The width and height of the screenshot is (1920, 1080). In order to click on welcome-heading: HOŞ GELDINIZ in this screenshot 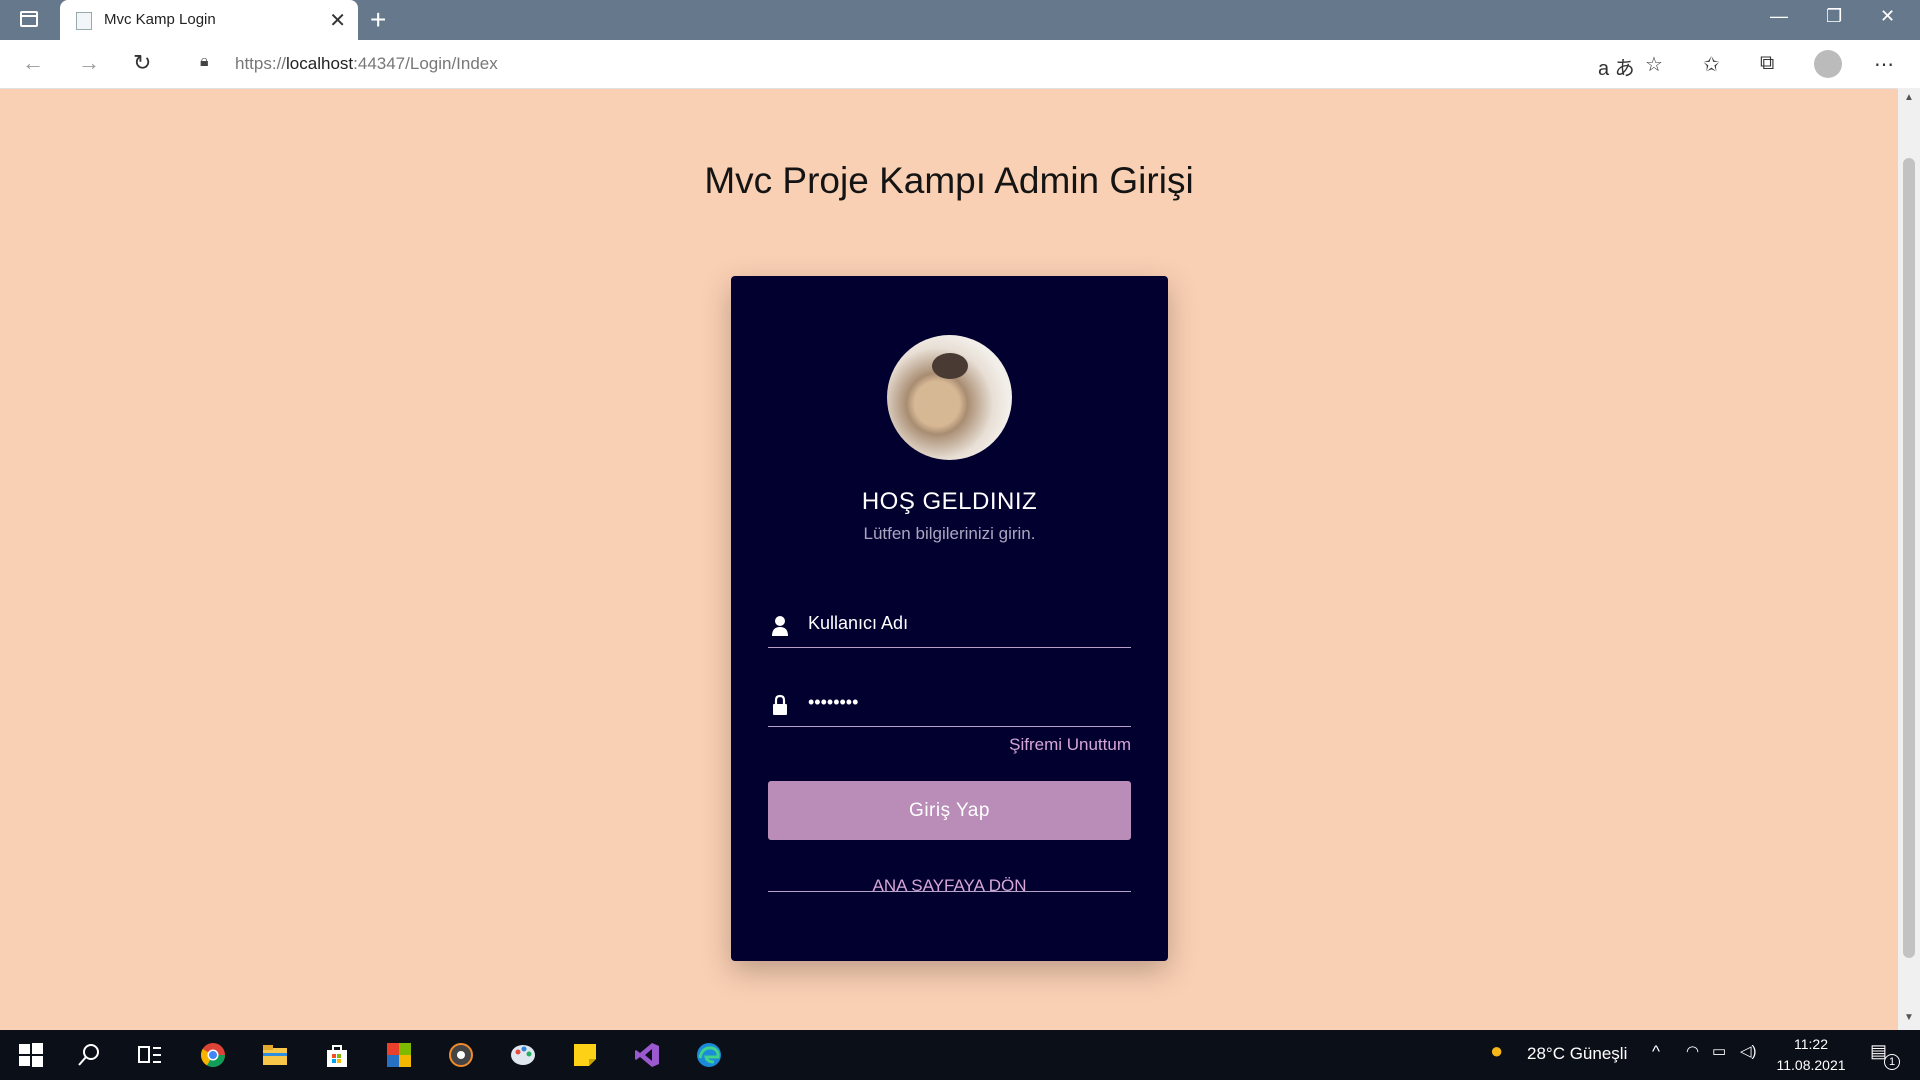, I will do `click(949, 501)`.